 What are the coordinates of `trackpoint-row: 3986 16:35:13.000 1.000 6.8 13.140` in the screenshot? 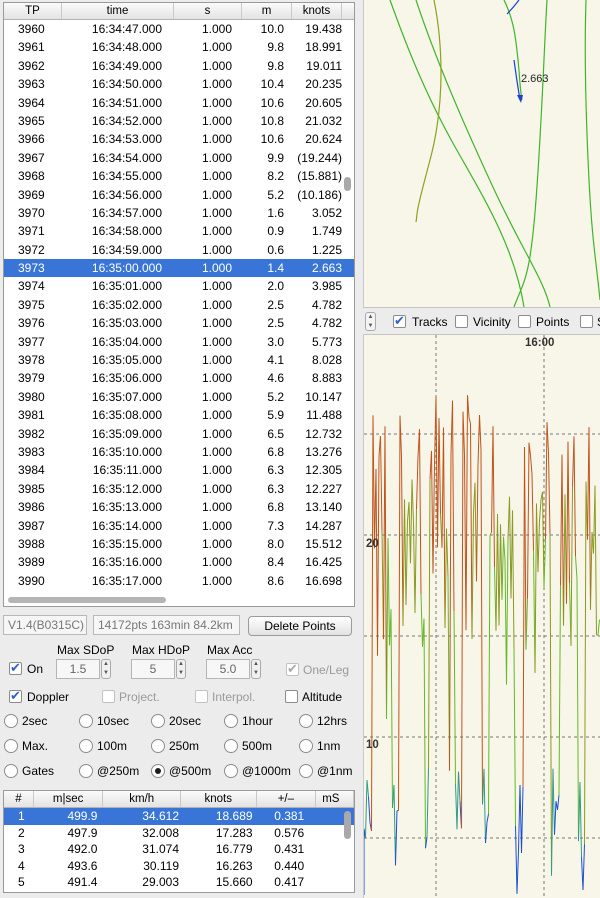 It's located at (179, 507).